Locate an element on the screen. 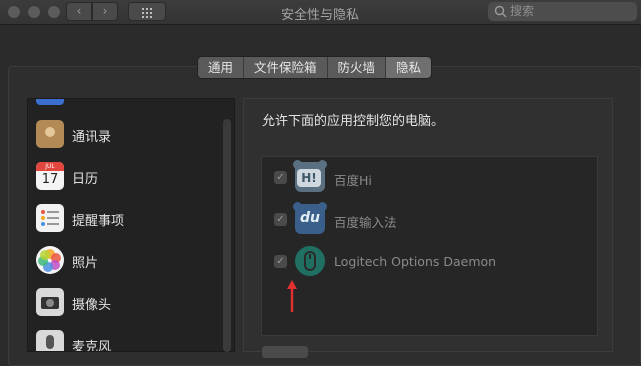 The width and height of the screenshot is (641, 366). tab-filevault: 文件保险箱 is located at coordinates (286, 67).